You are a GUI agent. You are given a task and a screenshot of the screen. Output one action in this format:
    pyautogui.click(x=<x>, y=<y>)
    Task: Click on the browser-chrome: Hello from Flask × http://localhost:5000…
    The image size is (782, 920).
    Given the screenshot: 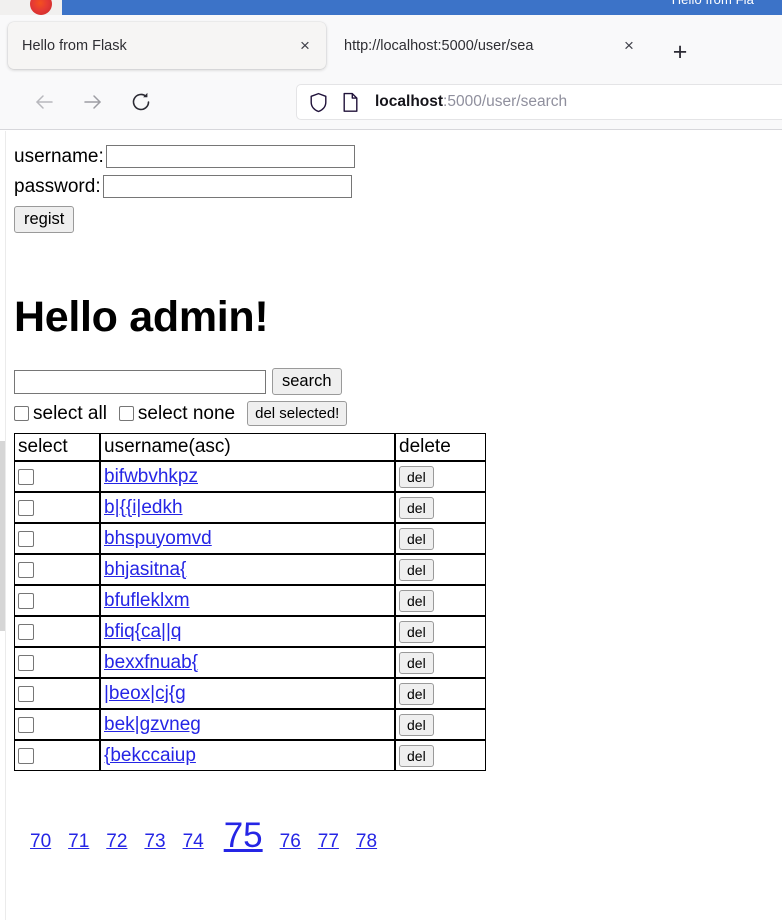 What is the action you would take?
    pyautogui.click(x=391, y=72)
    